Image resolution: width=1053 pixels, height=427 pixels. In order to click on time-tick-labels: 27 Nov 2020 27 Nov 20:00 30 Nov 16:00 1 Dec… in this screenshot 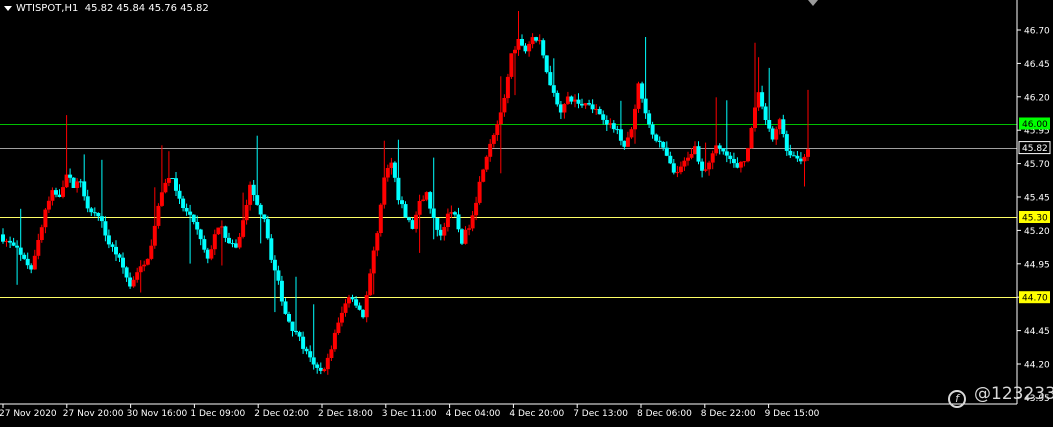, I will do `click(410, 411)`.